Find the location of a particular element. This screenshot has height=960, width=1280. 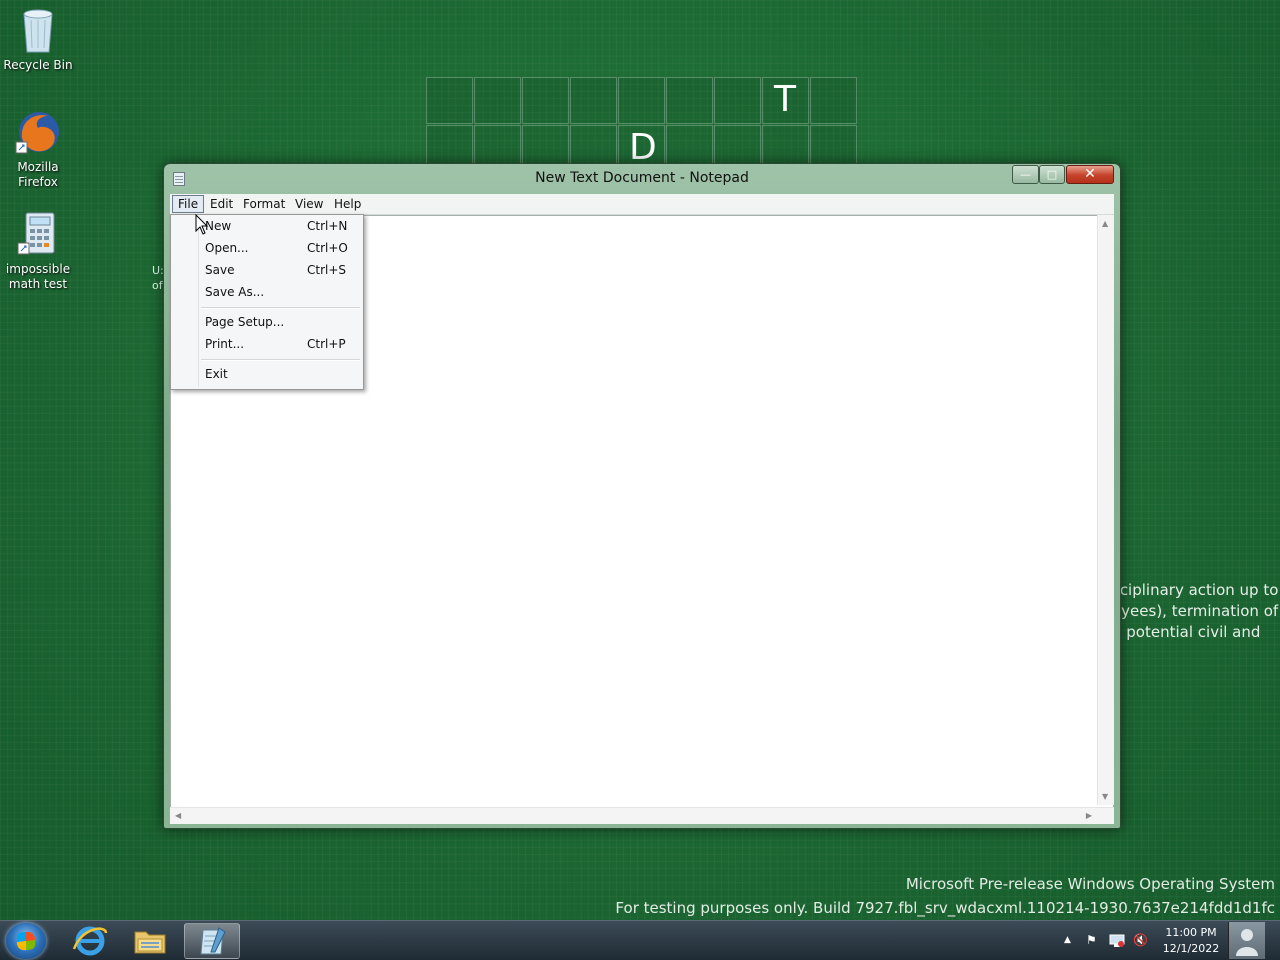

menu-item-label: Save is located at coordinates (220, 270).